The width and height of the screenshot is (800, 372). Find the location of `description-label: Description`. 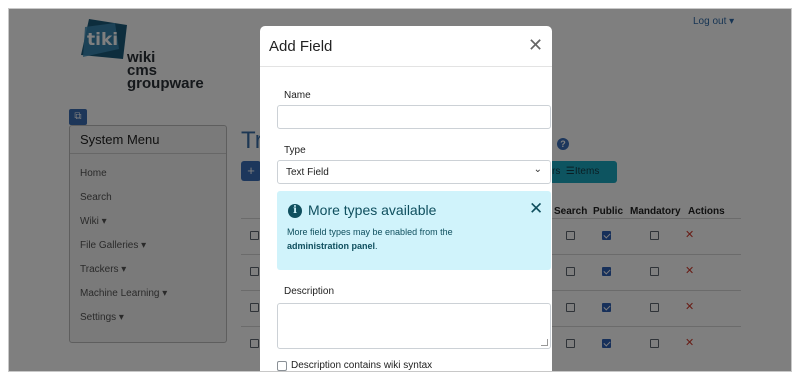

description-label: Description is located at coordinates (309, 291).